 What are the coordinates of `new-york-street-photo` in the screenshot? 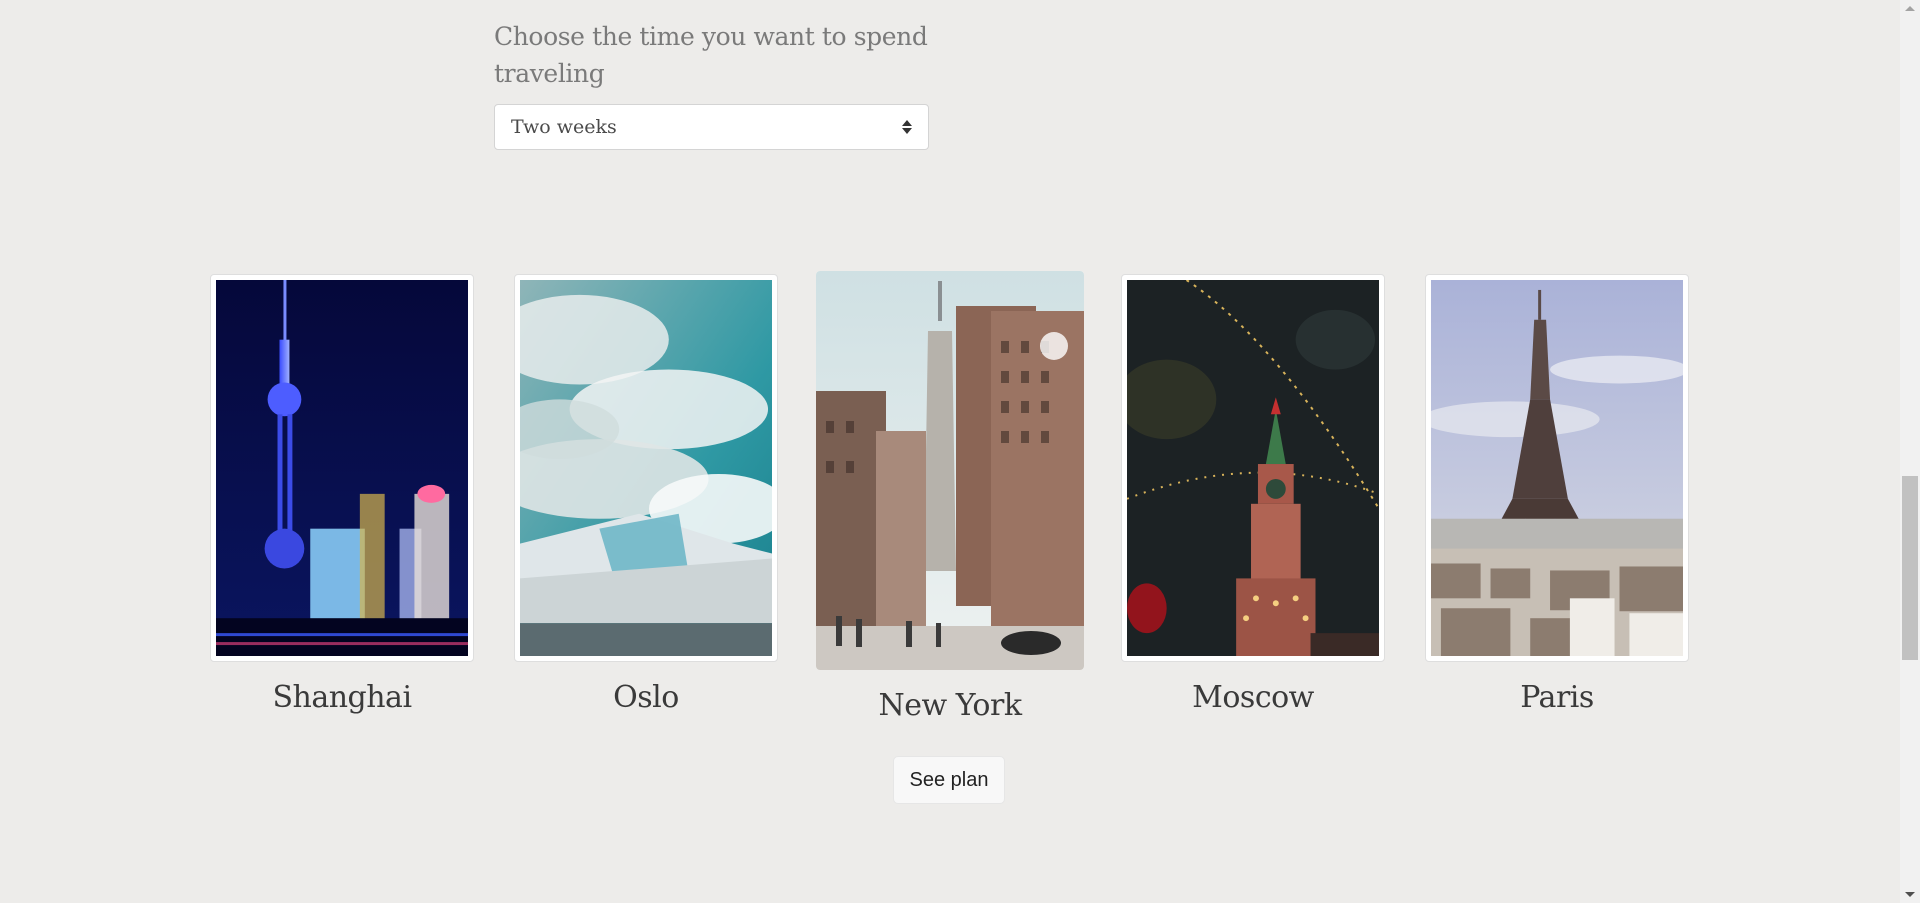 It's located at (950, 470).